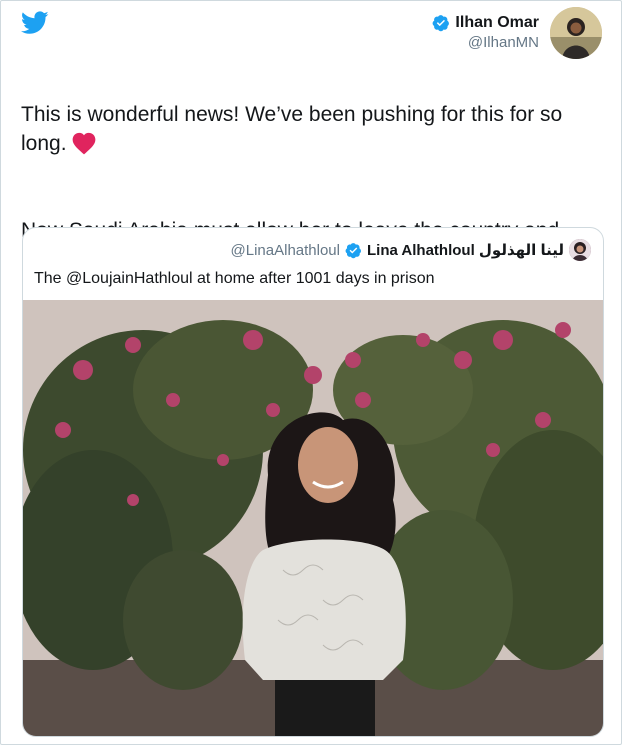  I want to click on author-avatar, so click(576, 33).